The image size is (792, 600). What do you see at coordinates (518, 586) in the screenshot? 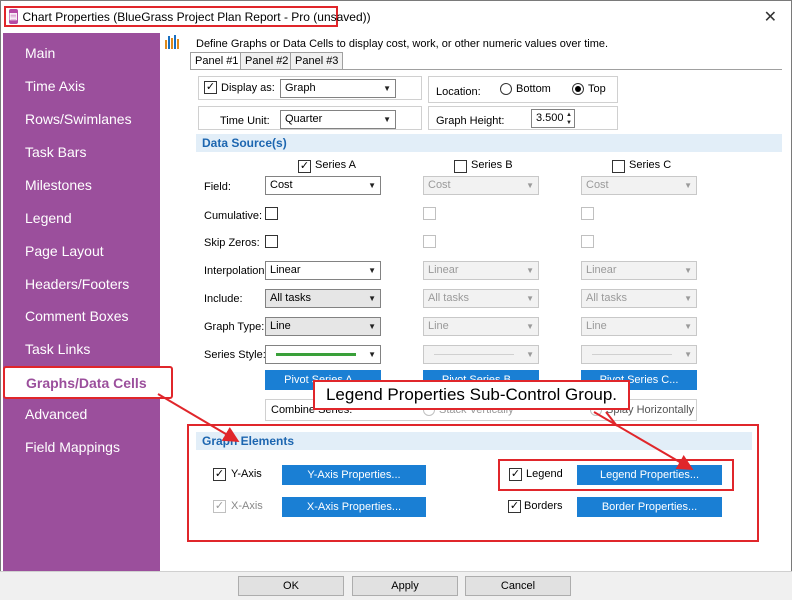
I see `cancel-button: Cancel` at bounding box center [518, 586].